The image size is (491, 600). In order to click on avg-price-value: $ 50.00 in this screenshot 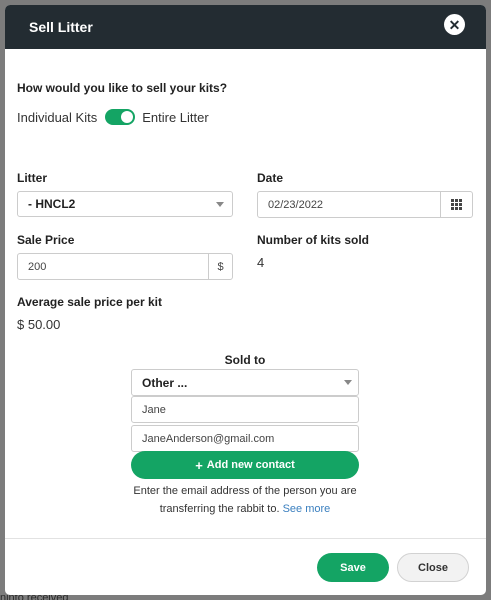, I will do `click(39, 324)`.